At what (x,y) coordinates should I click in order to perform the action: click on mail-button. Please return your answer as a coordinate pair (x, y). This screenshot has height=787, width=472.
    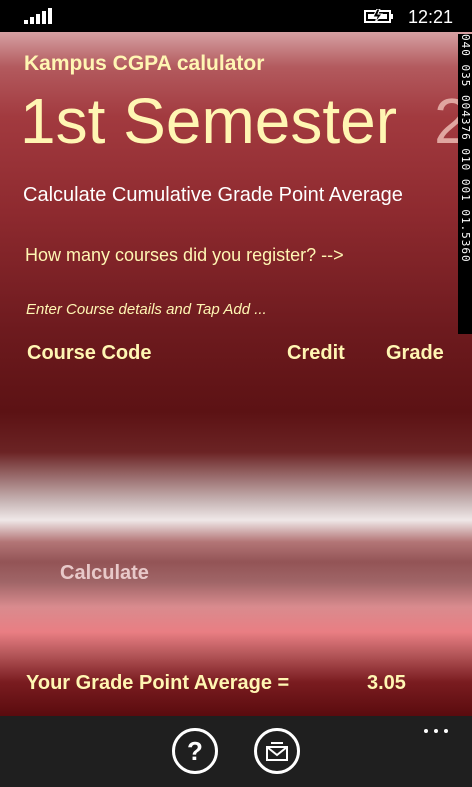
    Looking at the image, I should click on (277, 751).